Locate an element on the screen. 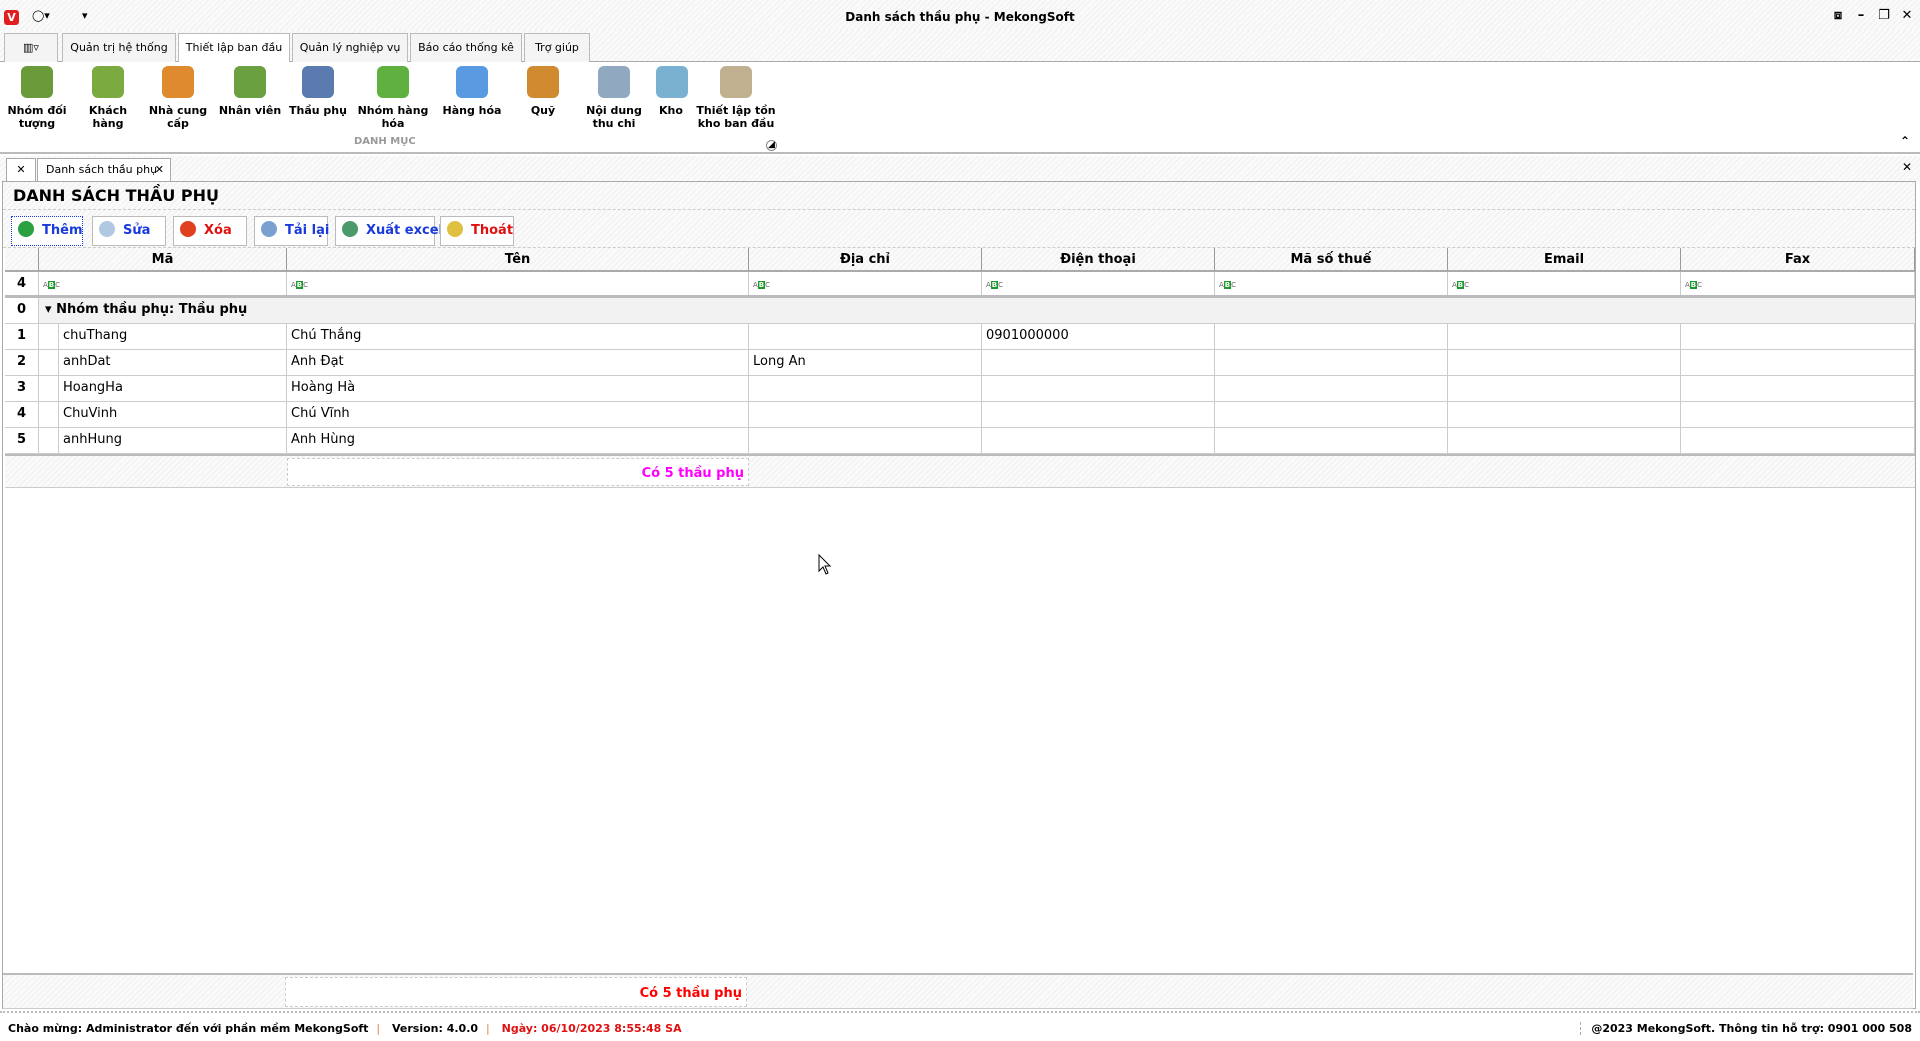 The width and height of the screenshot is (1920, 1041). group-row: 0 ▾ Nhóm thầu phụ: Thầu phụ is located at coordinates (960, 311).